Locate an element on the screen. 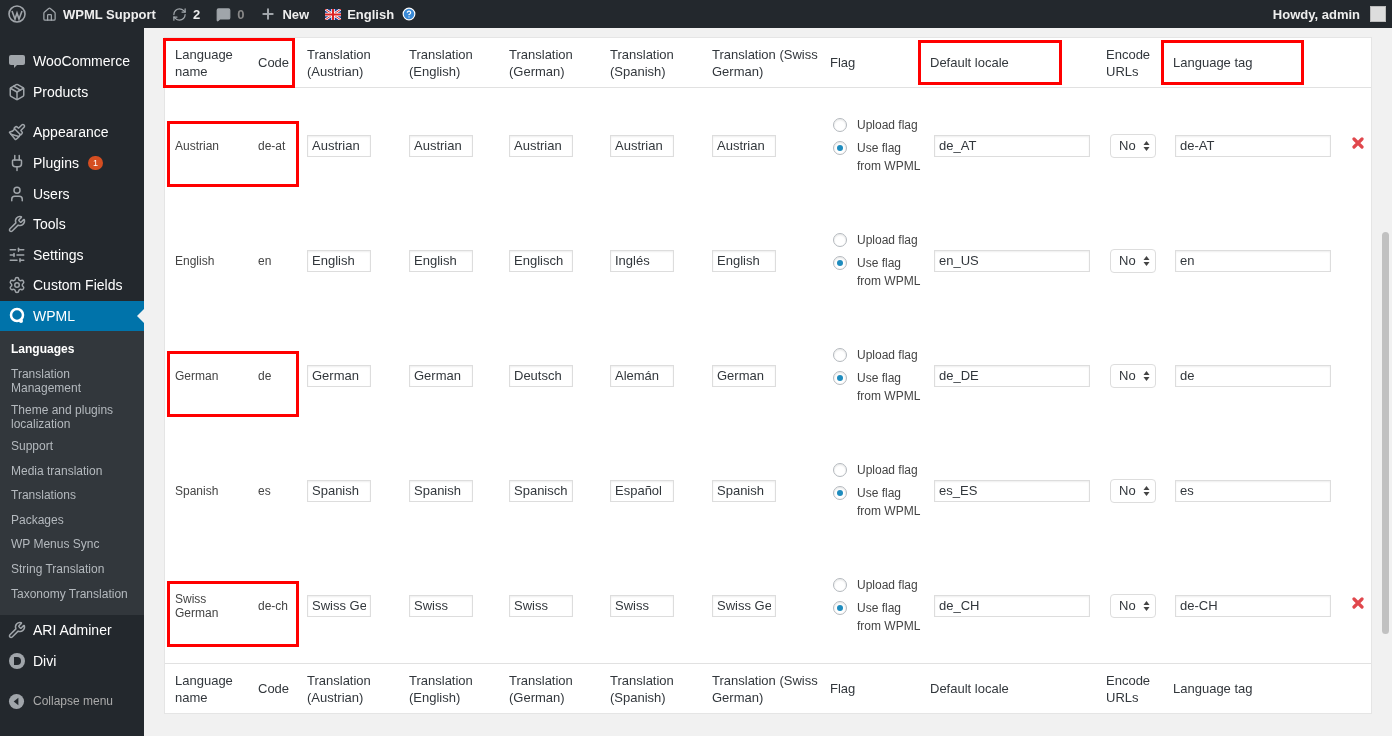 This screenshot has height=736, width=1392. submenu-item: Packages is located at coordinates (72, 521).